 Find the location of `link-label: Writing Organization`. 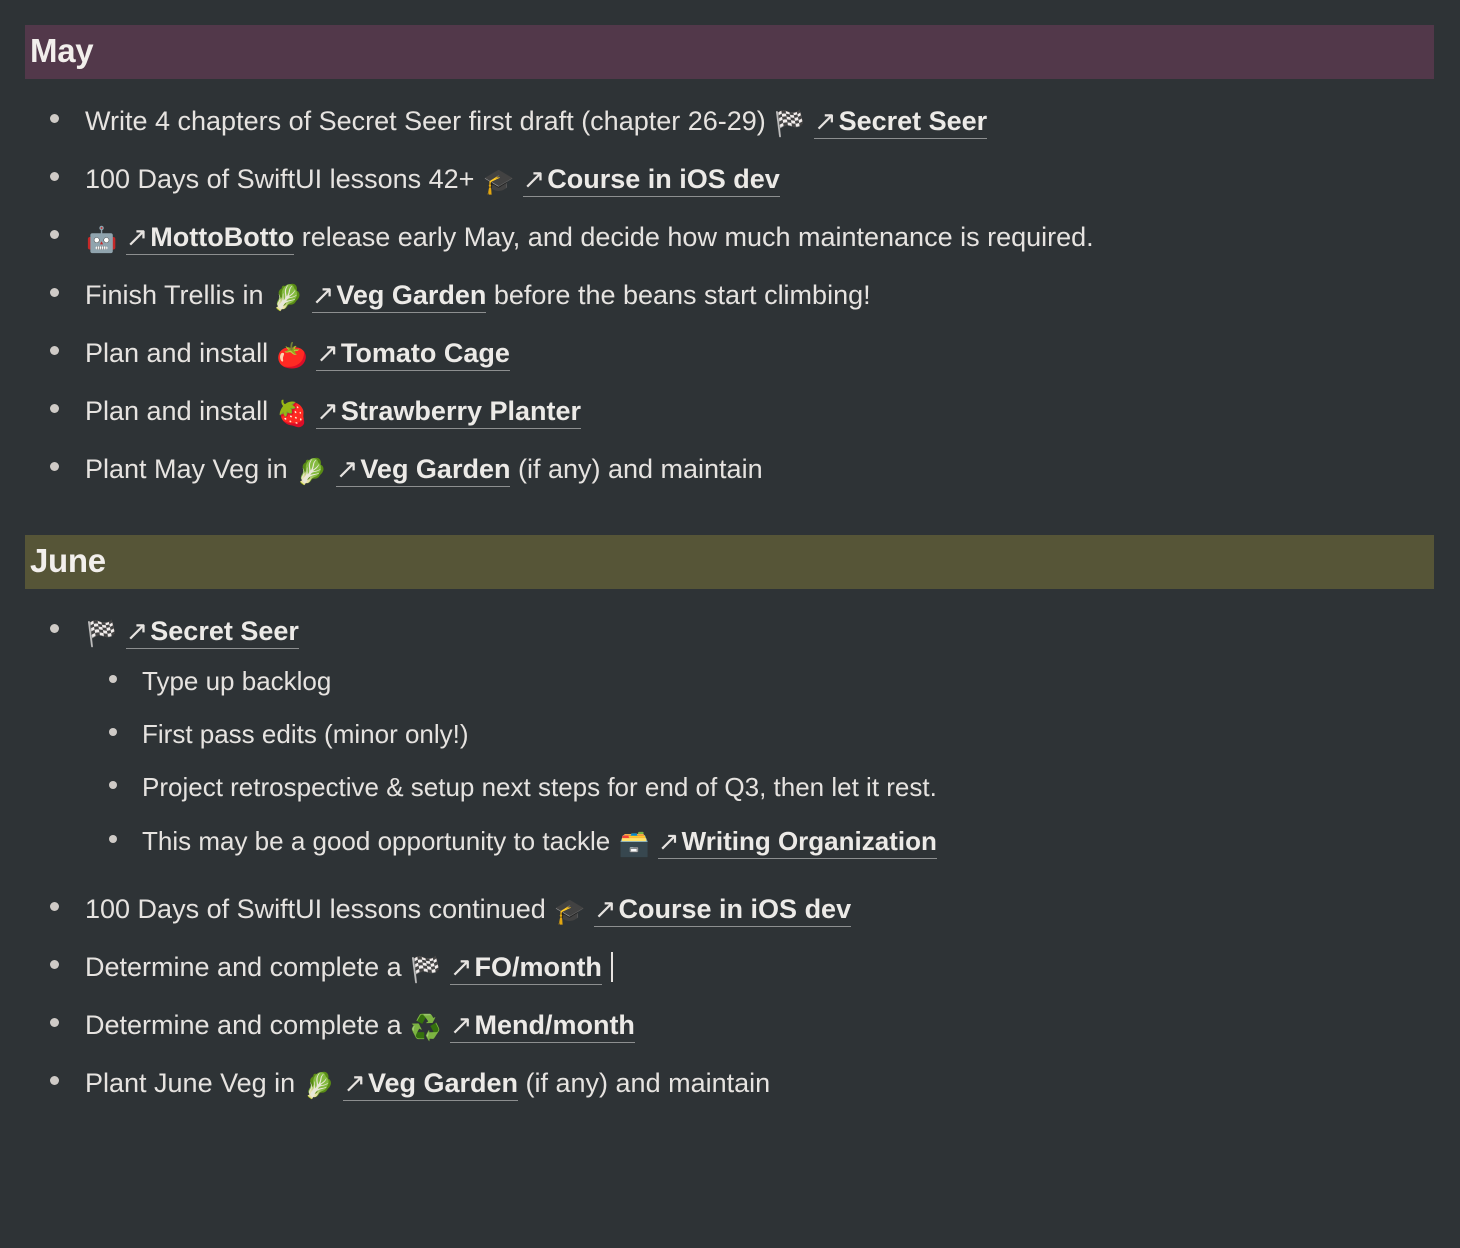

link-label: Writing Organization is located at coordinates (809, 840).